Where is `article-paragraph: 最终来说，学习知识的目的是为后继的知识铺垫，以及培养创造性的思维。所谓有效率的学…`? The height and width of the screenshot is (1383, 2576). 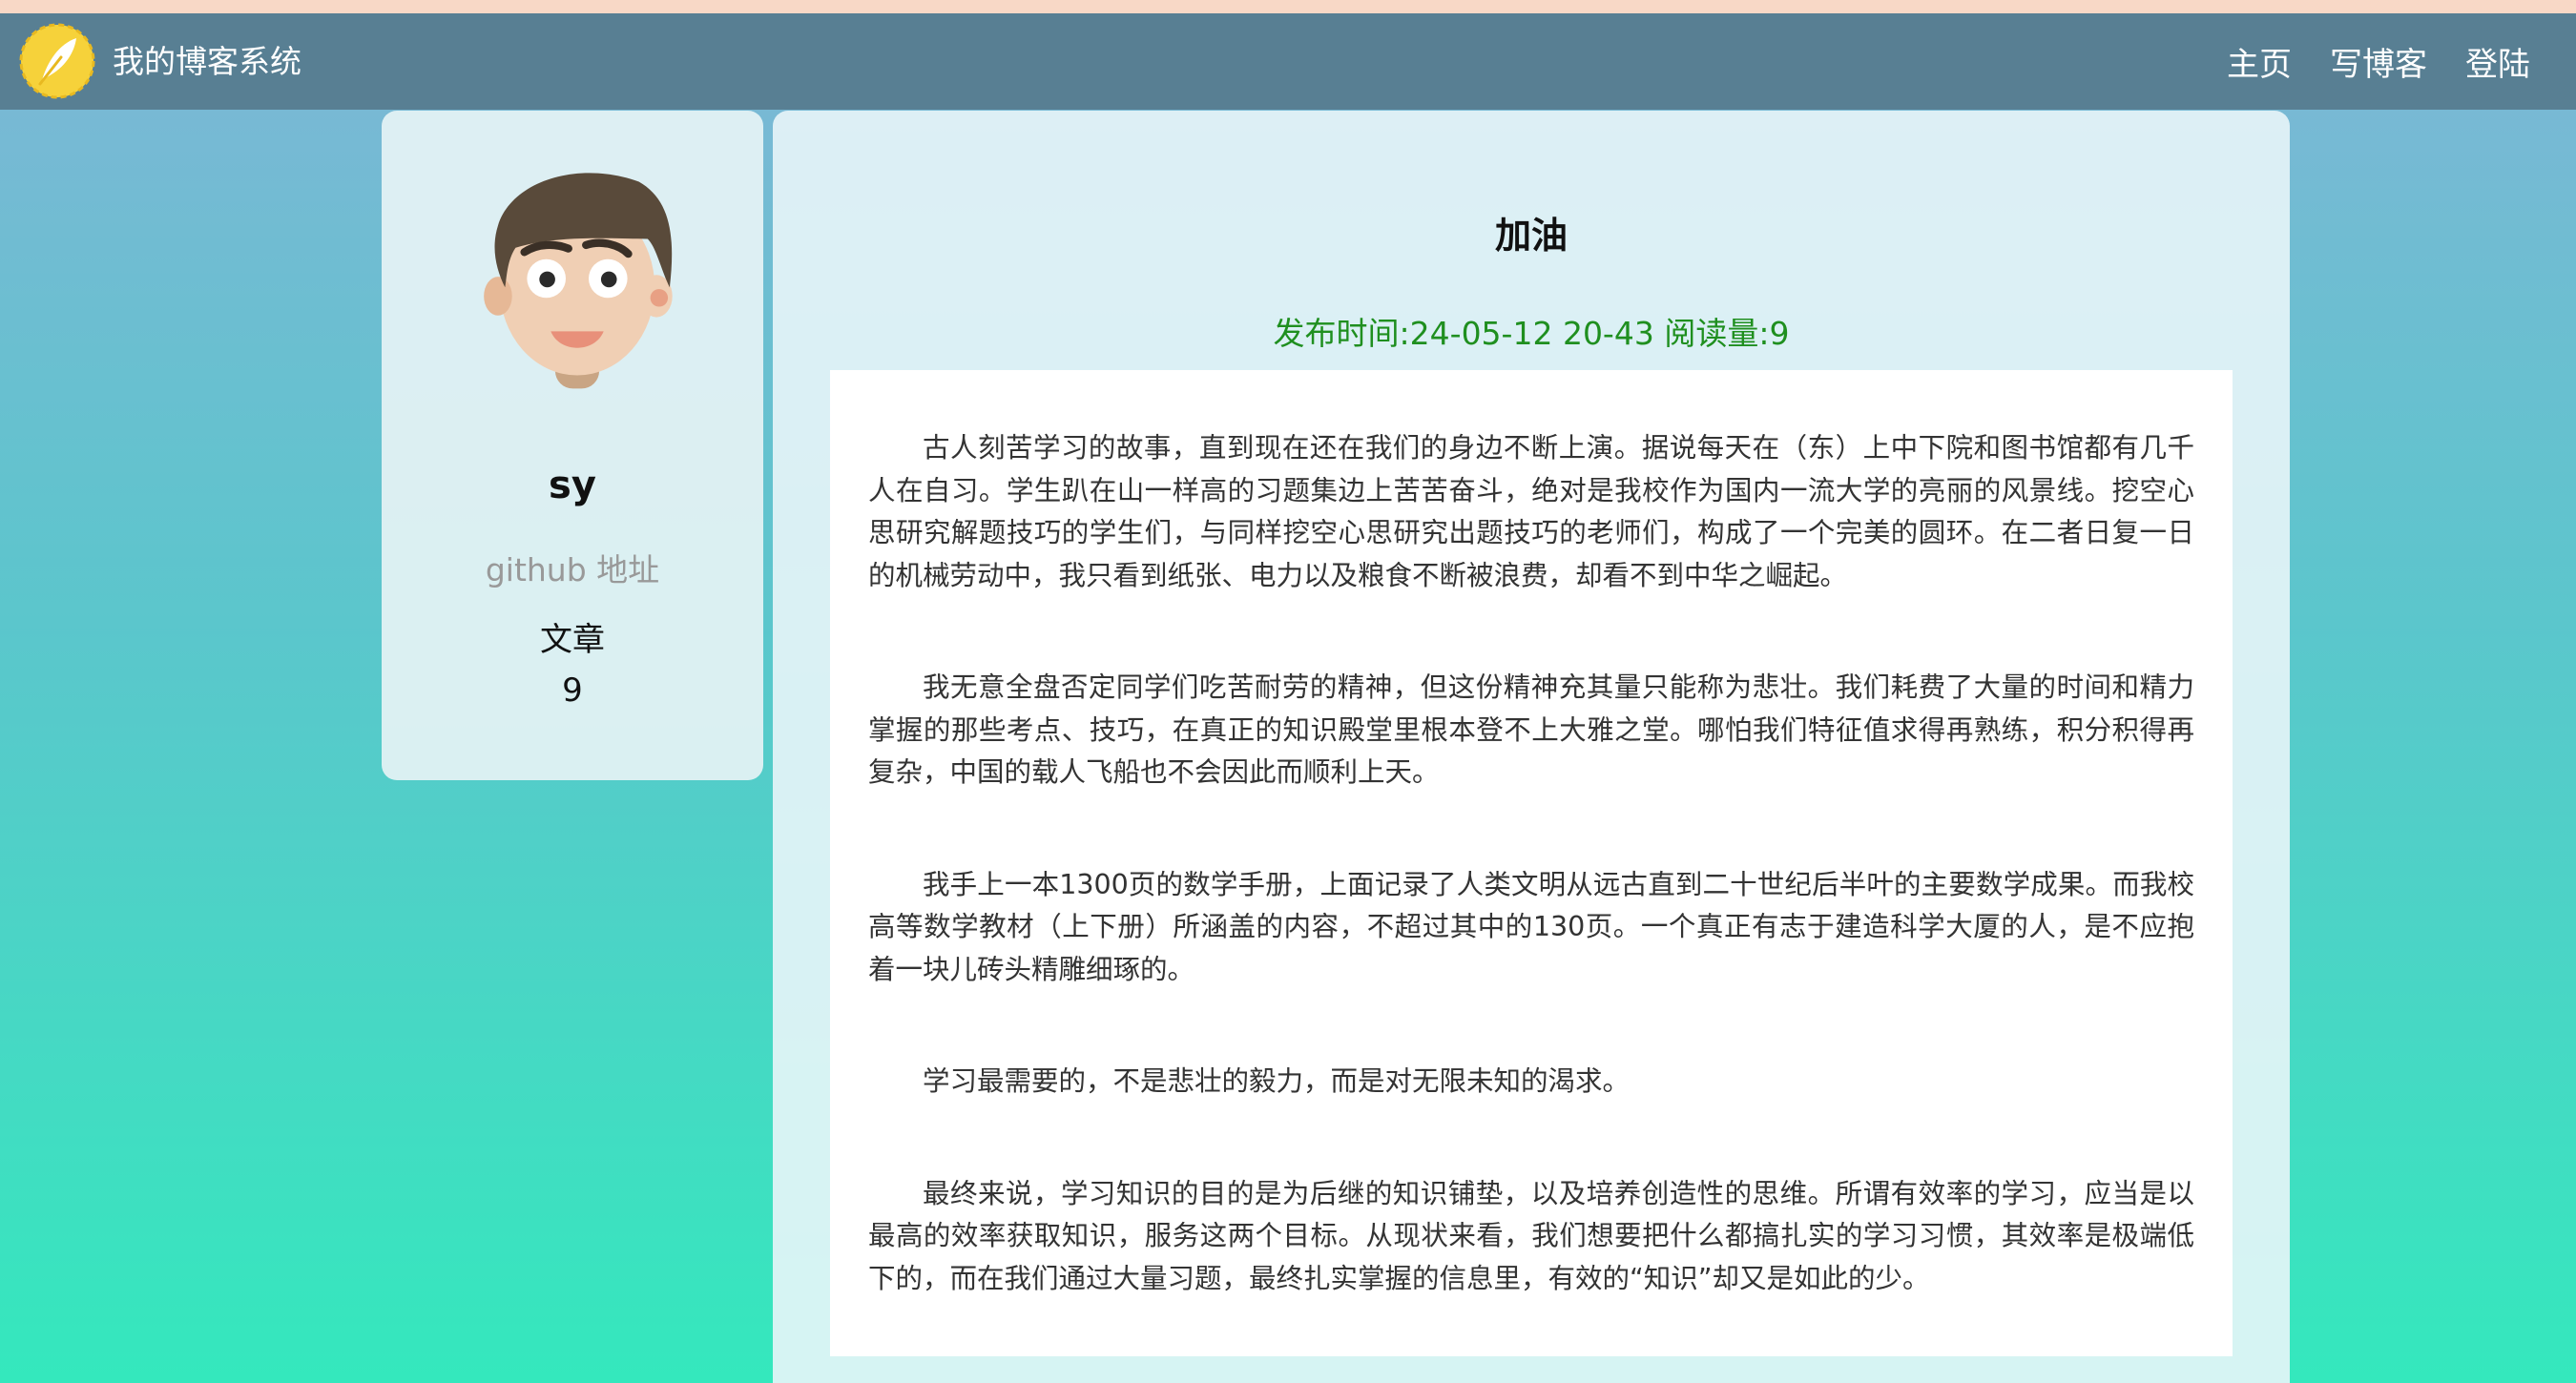 article-paragraph: 最终来说，学习知识的目的是为后继的知识铺垫，以及培养创造性的思维。所谓有效率的学… is located at coordinates (1531, 1235).